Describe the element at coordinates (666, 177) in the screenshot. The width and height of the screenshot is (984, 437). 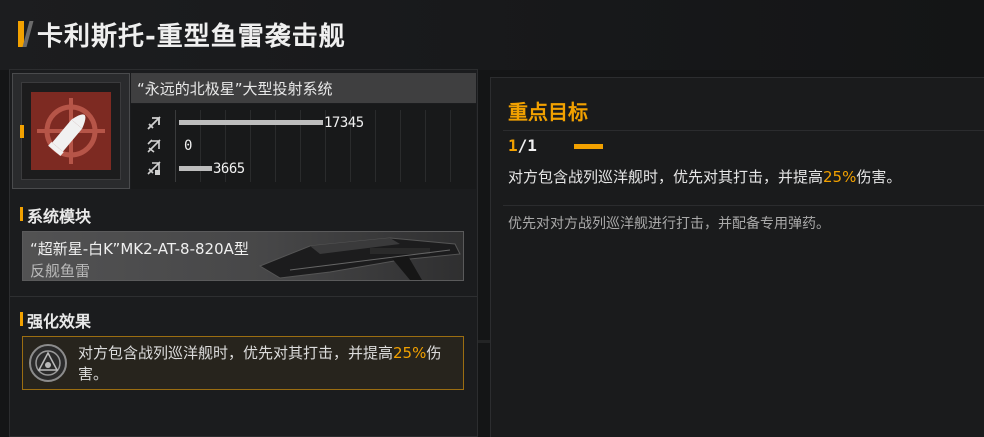
I see `priority-desc-part: 对方包含战列巡洋舰时，优先对其打击，并提高` at that location.